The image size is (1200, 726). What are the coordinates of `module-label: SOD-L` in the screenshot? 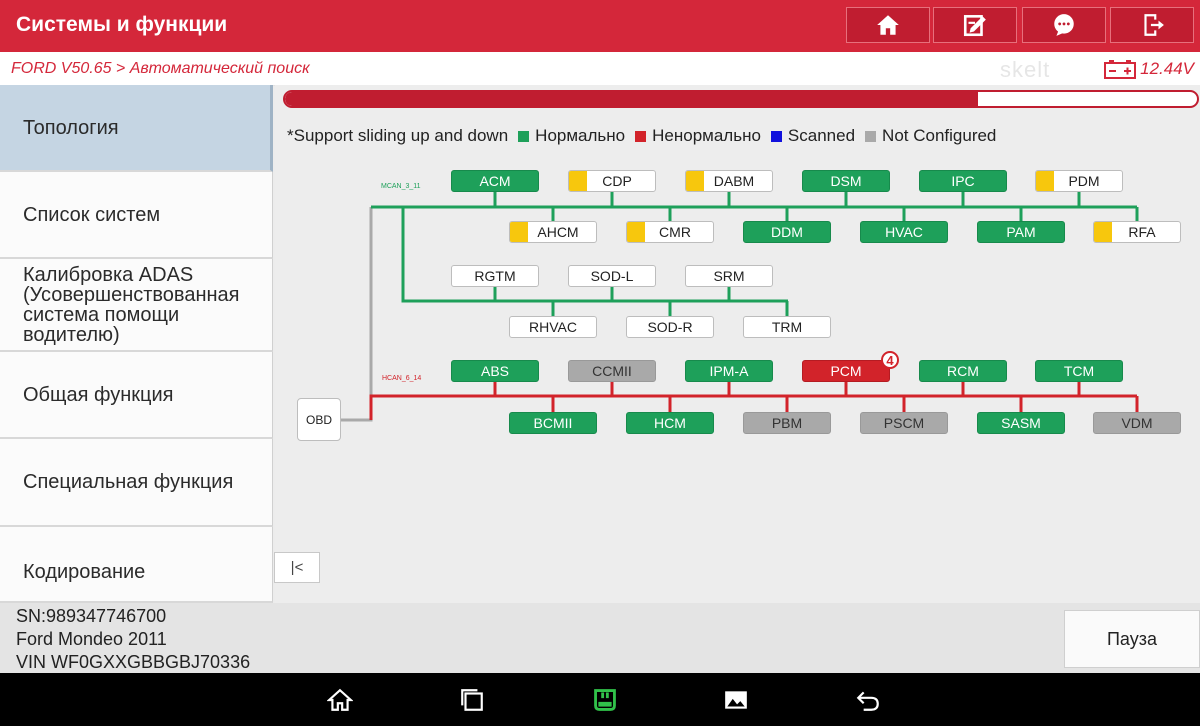 It's located at (612, 276).